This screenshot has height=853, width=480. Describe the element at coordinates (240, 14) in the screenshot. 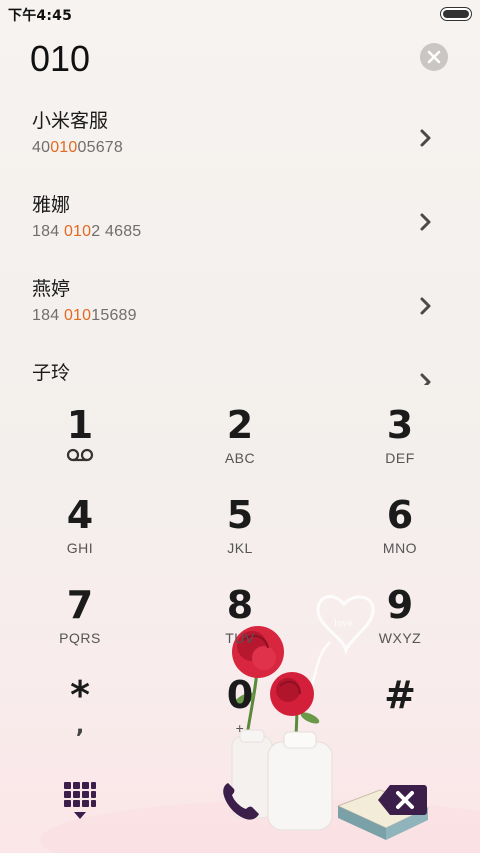

I see `status-bar: 下午4:45` at that location.